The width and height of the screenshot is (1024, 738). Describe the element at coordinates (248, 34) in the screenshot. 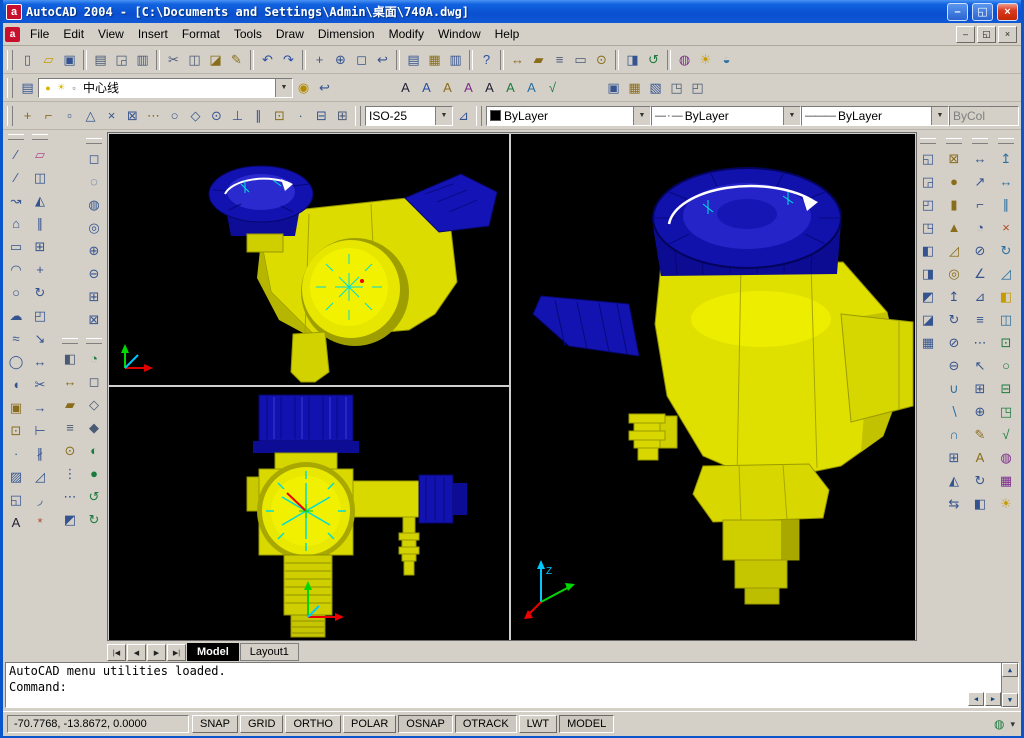

I see `menu-tools: Tools` at that location.